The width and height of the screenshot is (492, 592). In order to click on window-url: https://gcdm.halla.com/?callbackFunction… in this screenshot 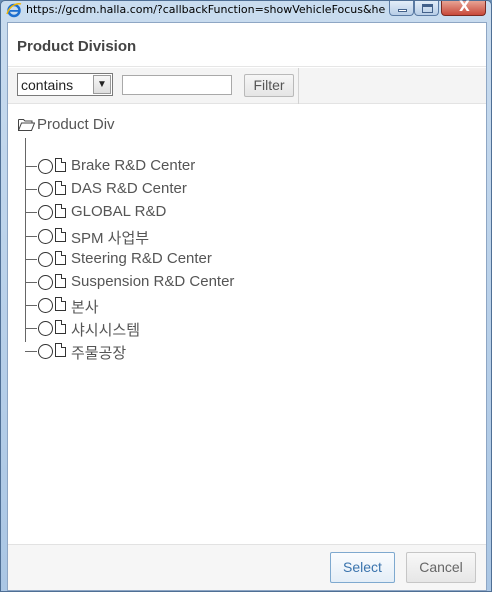, I will do `click(206, 9)`.